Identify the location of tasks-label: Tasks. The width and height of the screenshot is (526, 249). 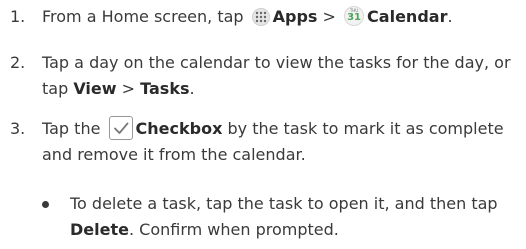
(165, 88).